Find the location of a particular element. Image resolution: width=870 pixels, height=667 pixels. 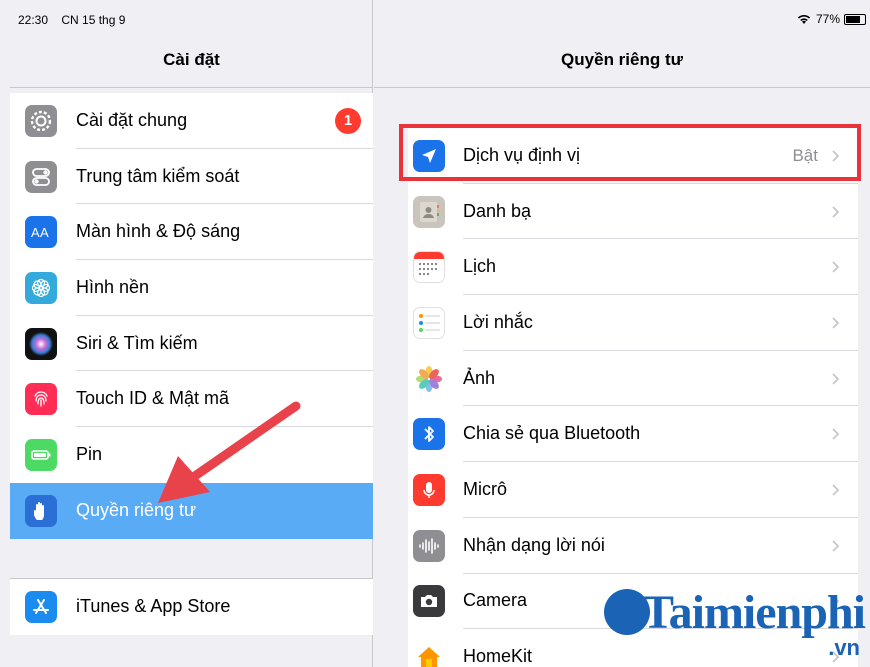

reminders-icon is located at coordinates (429, 322).